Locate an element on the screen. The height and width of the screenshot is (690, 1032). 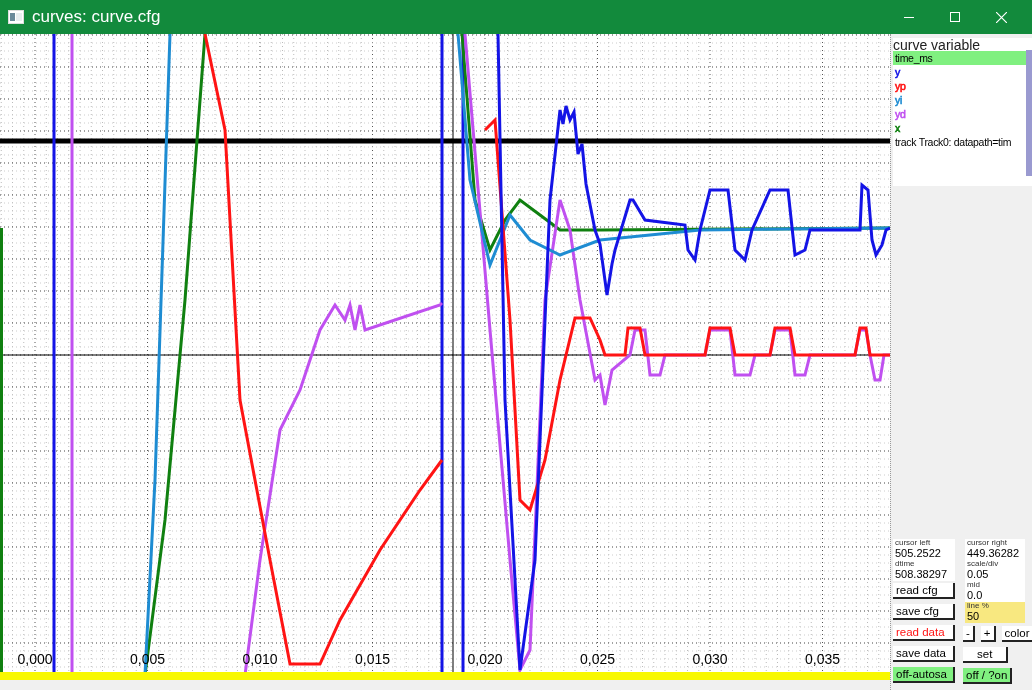
maximize-icon is located at coordinates (955, 17).